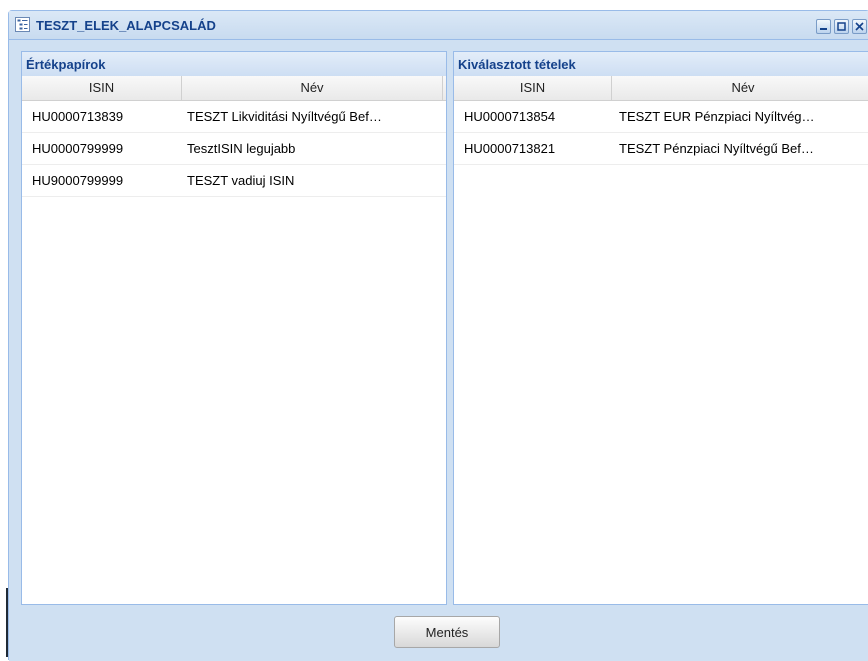 This screenshot has width=868, height=661. I want to click on isin-cell: HU0000713854, so click(510, 116).